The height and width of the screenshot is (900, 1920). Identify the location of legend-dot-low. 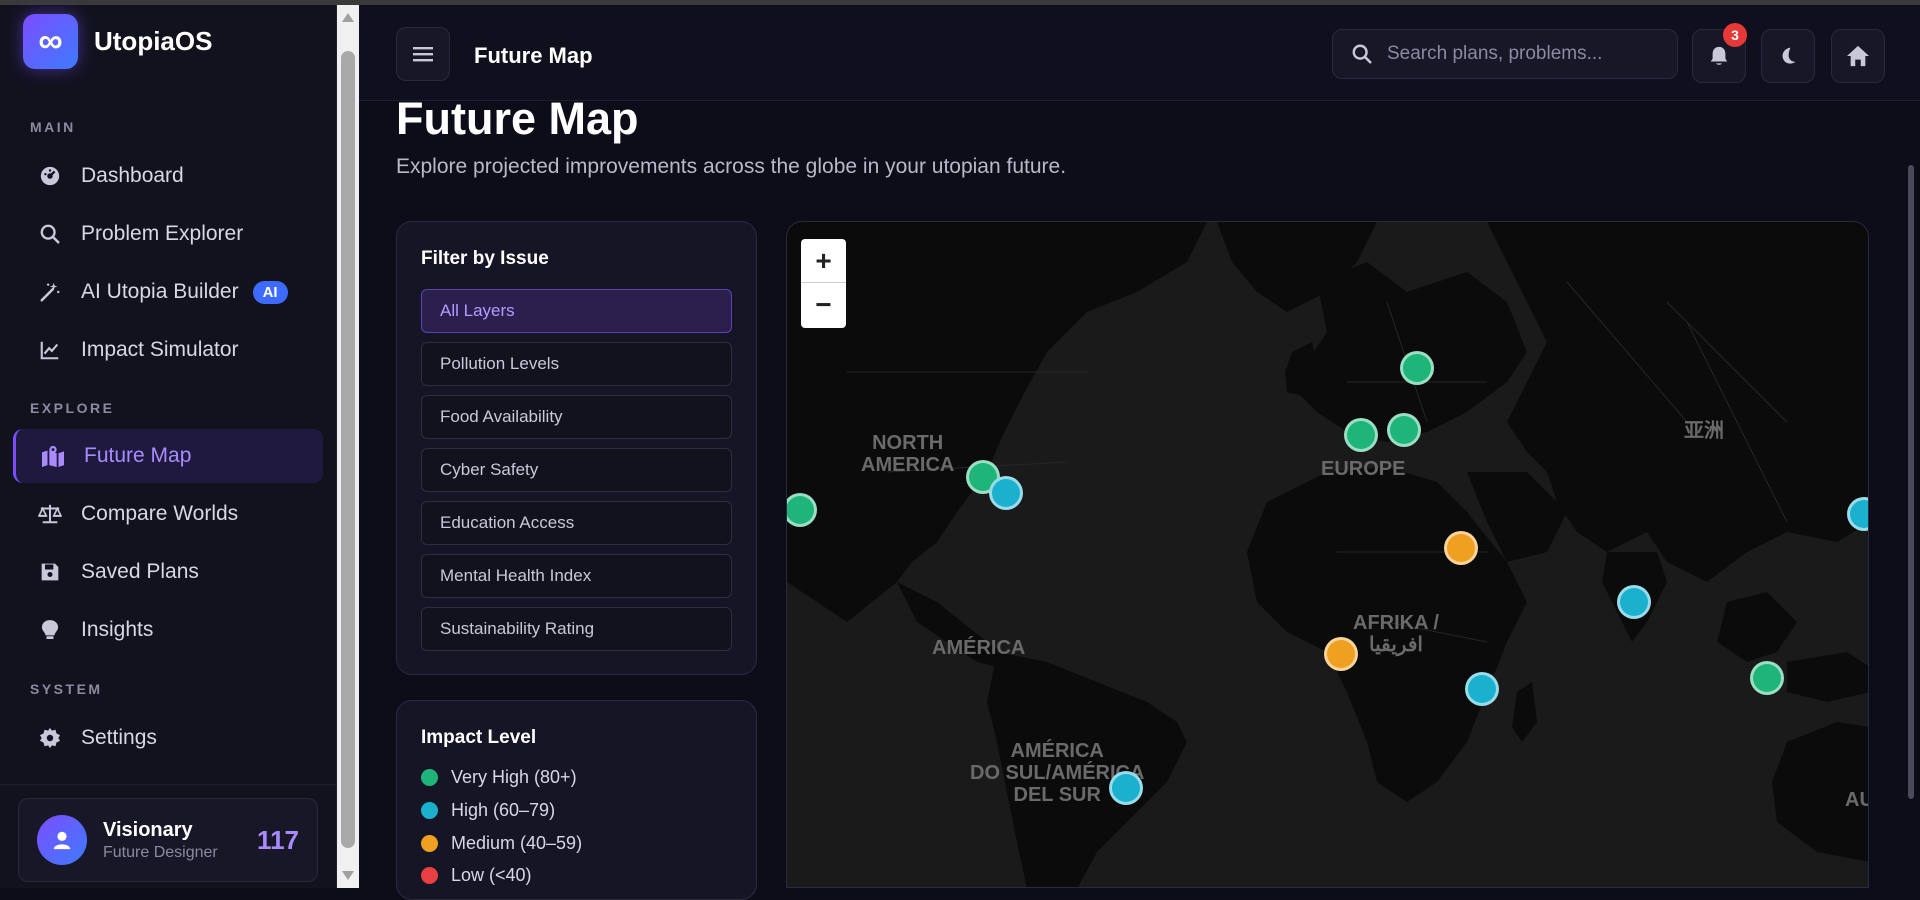
(429, 875).